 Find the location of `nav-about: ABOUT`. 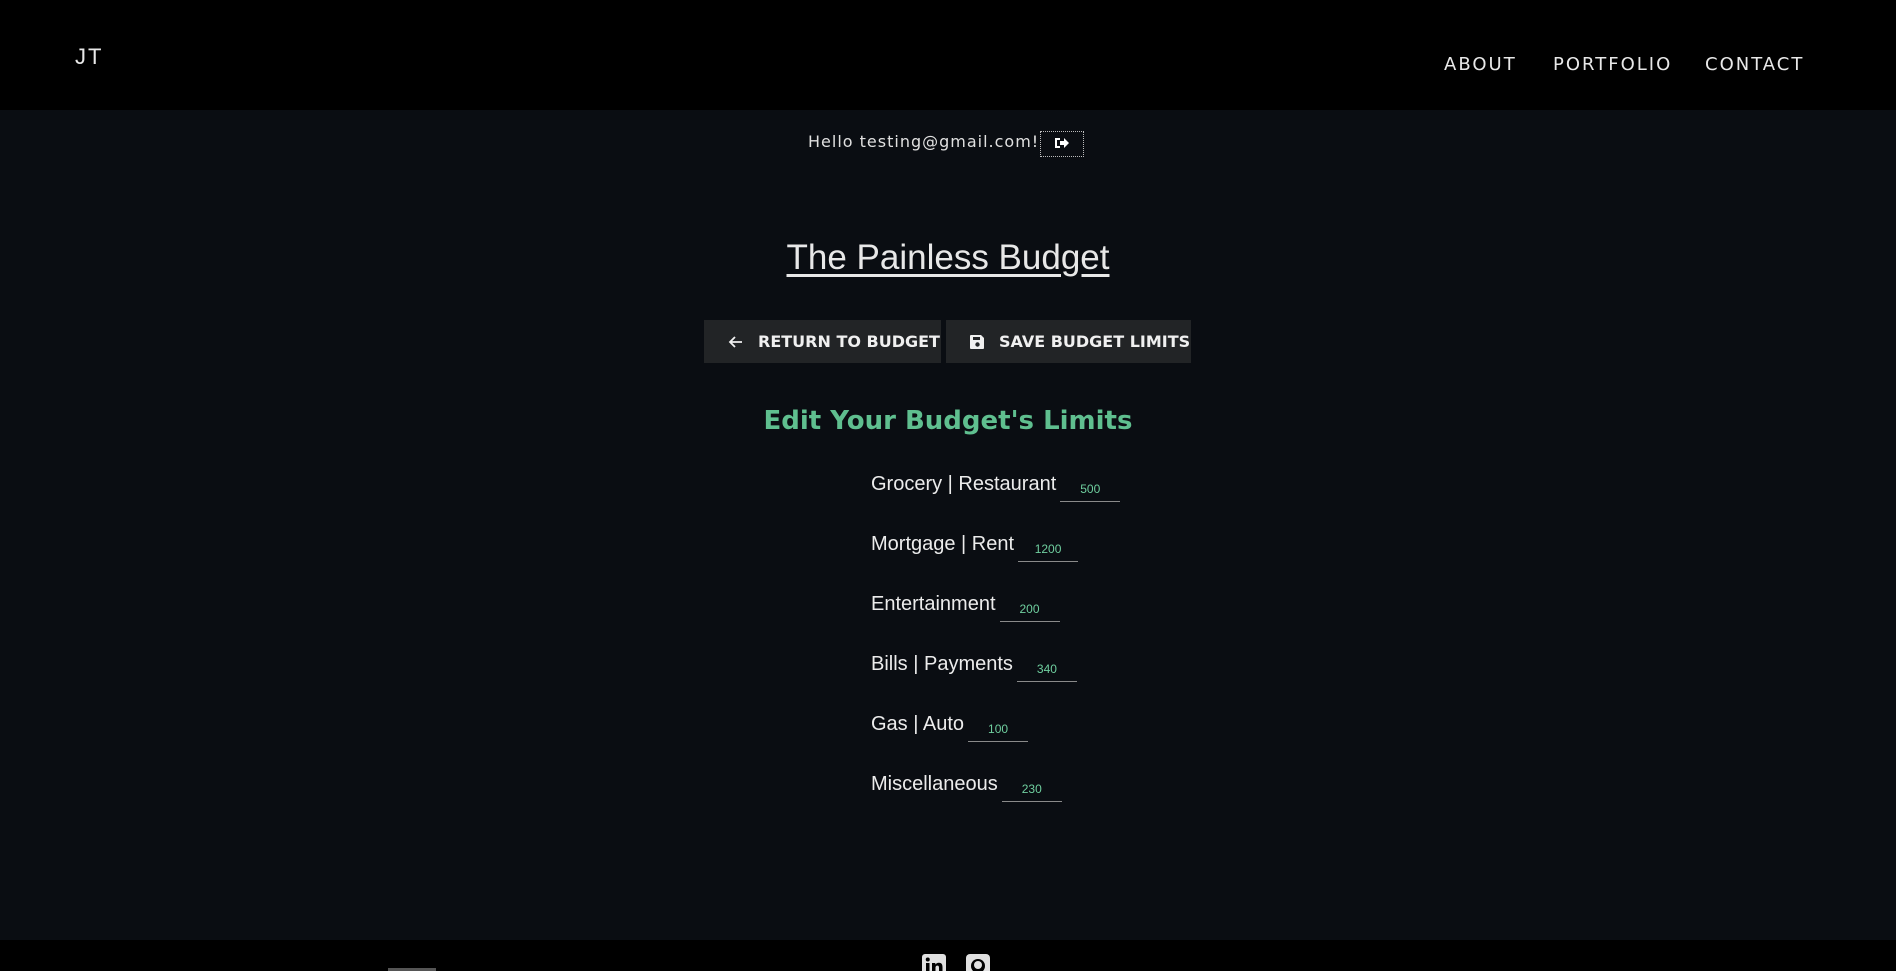

nav-about: ABOUT is located at coordinates (1480, 64).